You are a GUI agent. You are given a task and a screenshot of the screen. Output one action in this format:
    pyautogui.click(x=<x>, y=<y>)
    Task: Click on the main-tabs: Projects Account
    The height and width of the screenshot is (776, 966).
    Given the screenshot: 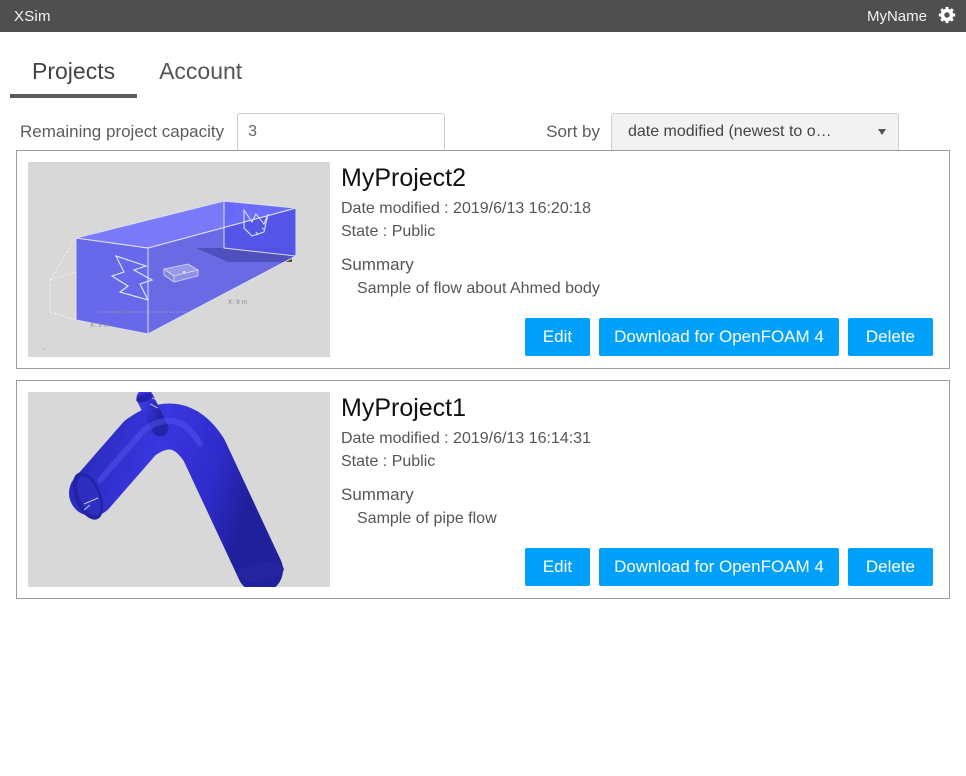 What is the action you would take?
    pyautogui.click(x=483, y=65)
    